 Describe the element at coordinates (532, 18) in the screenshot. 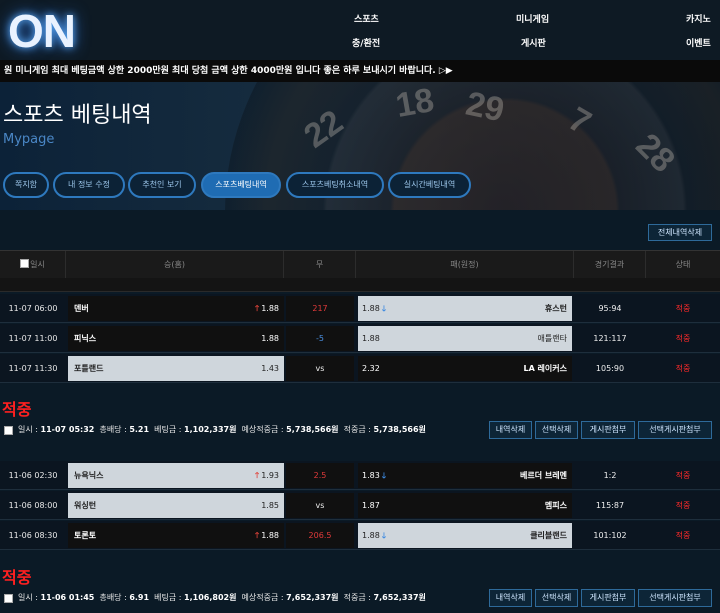

I see `nav-minigame: 미니게임` at that location.